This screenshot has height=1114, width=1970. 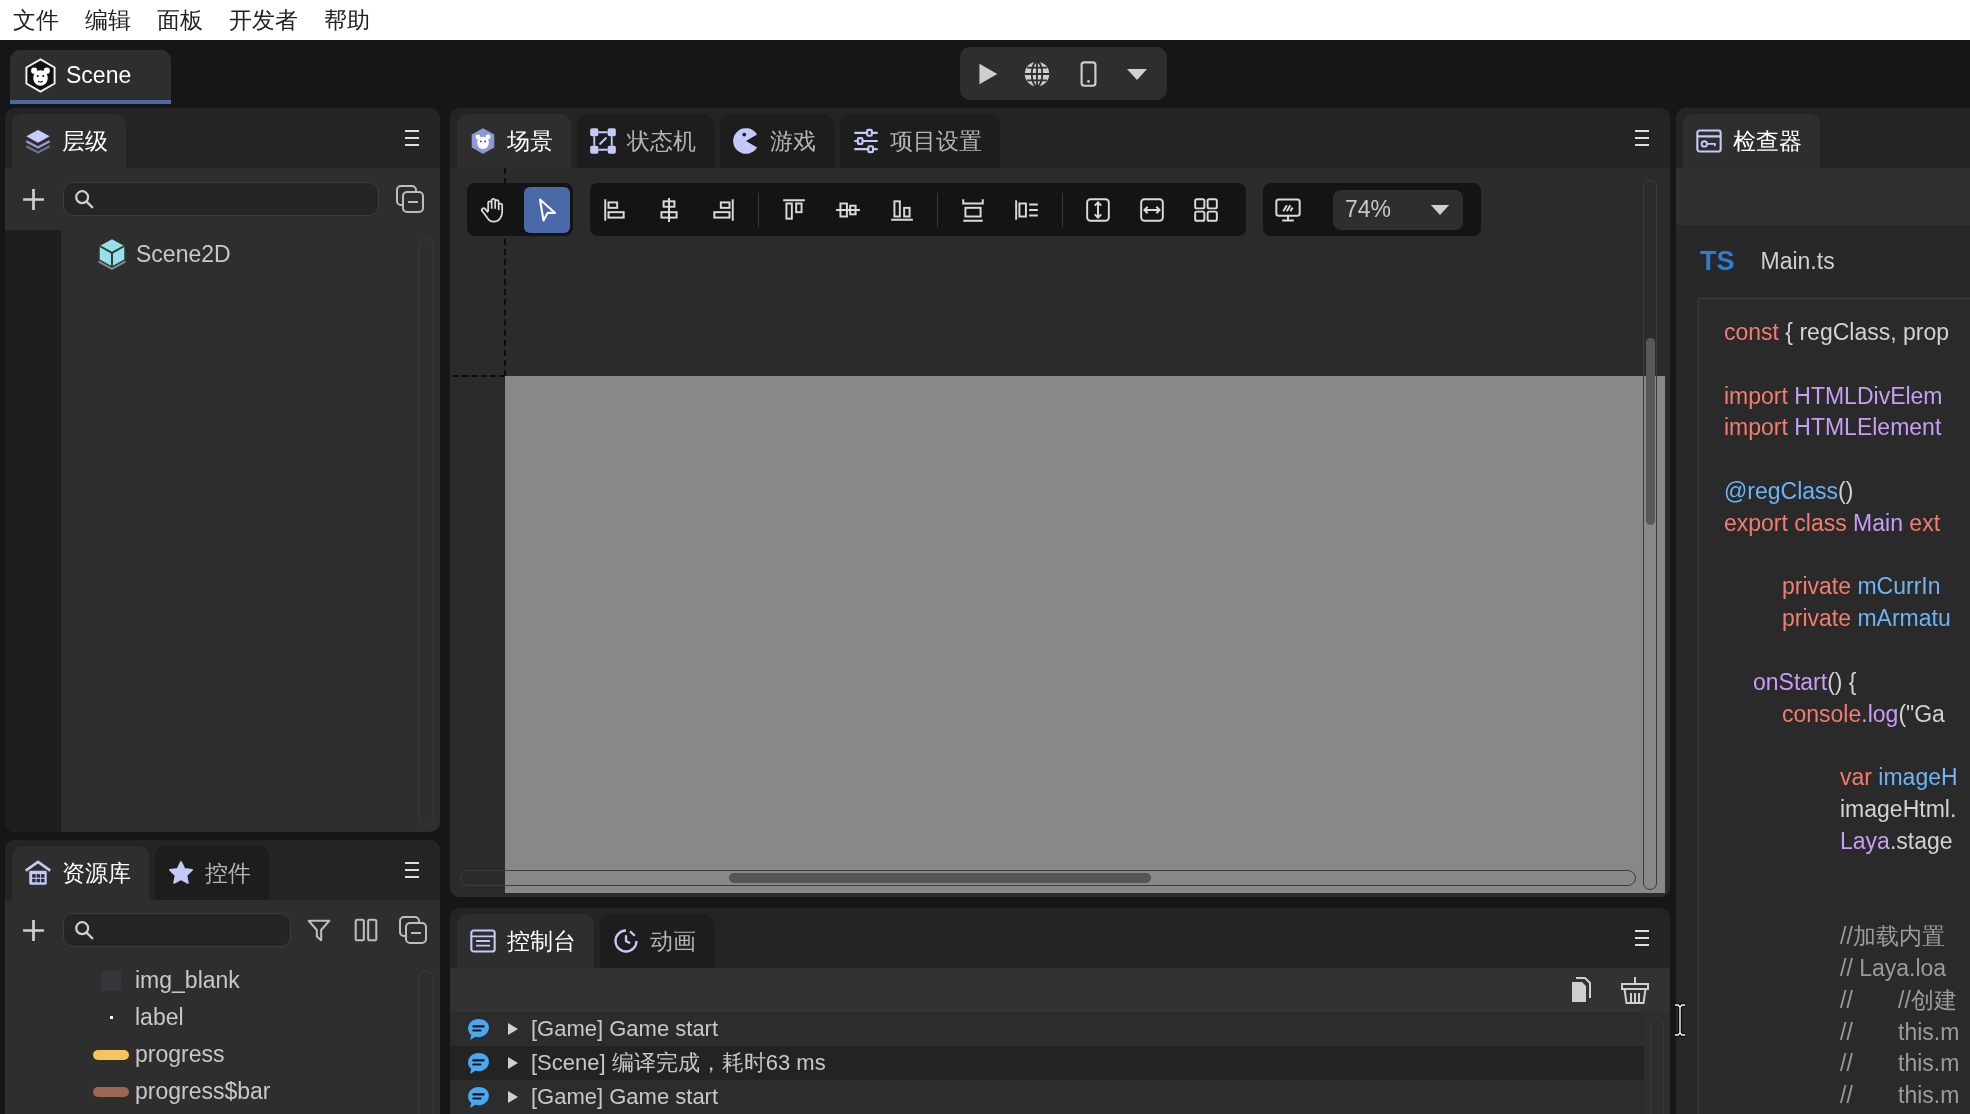 What do you see at coordinates (164, 254) in the screenshot?
I see `tree-item: Scene2D` at bounding box center [164, 254].